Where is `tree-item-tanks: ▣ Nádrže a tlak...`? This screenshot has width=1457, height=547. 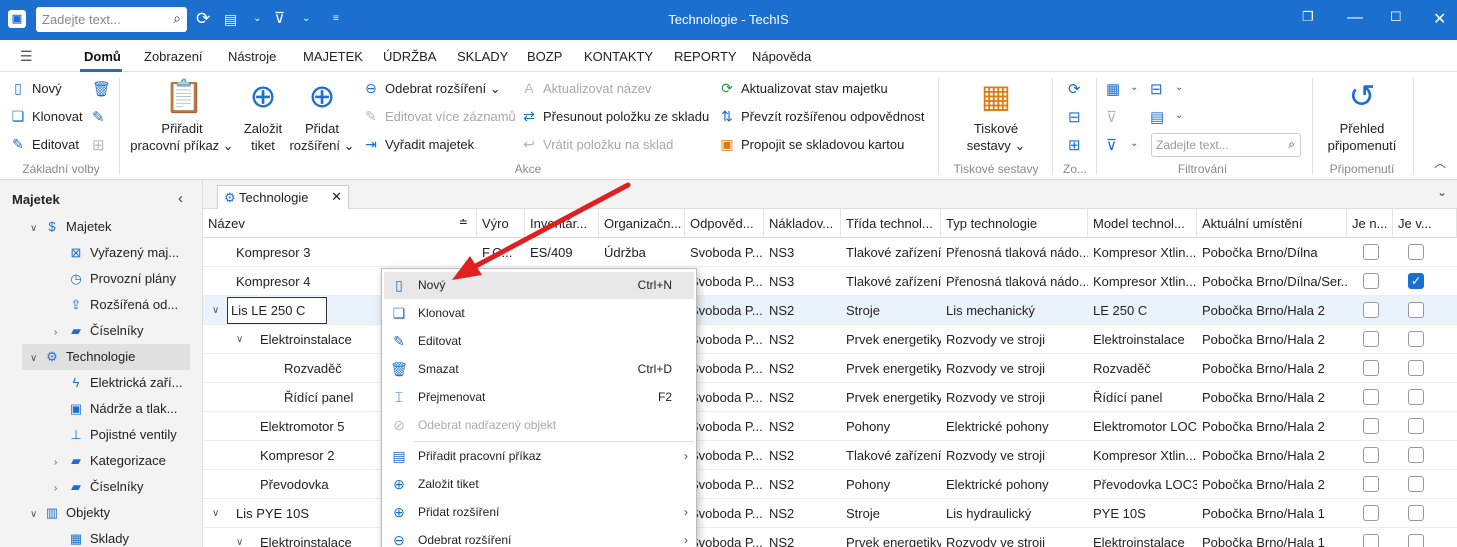 tree-item-tanks: ▣ Nádrže a tlak... is located at coordinates (122, 409).